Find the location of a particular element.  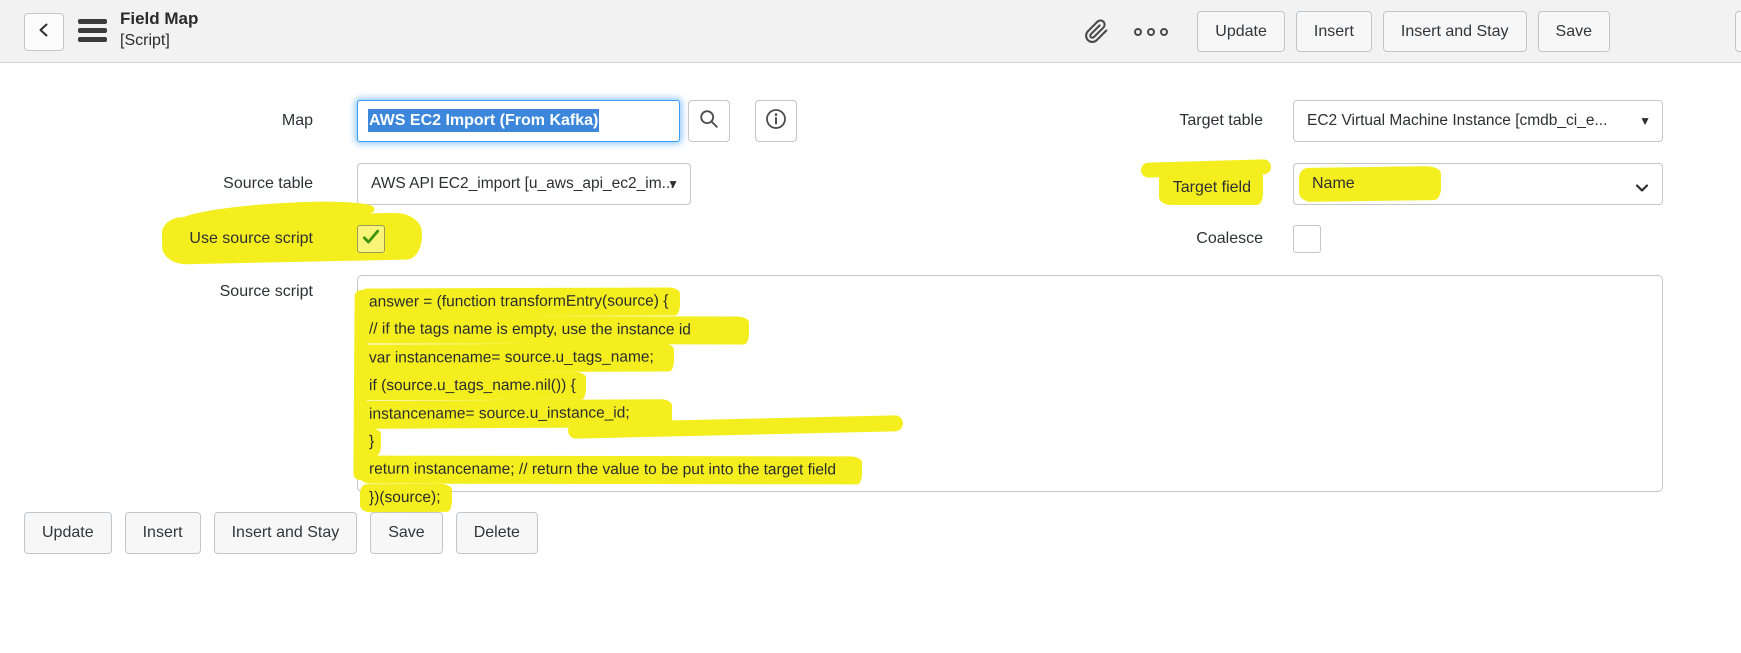

use-source-script-checkbox is located at coordinates (371, 239).